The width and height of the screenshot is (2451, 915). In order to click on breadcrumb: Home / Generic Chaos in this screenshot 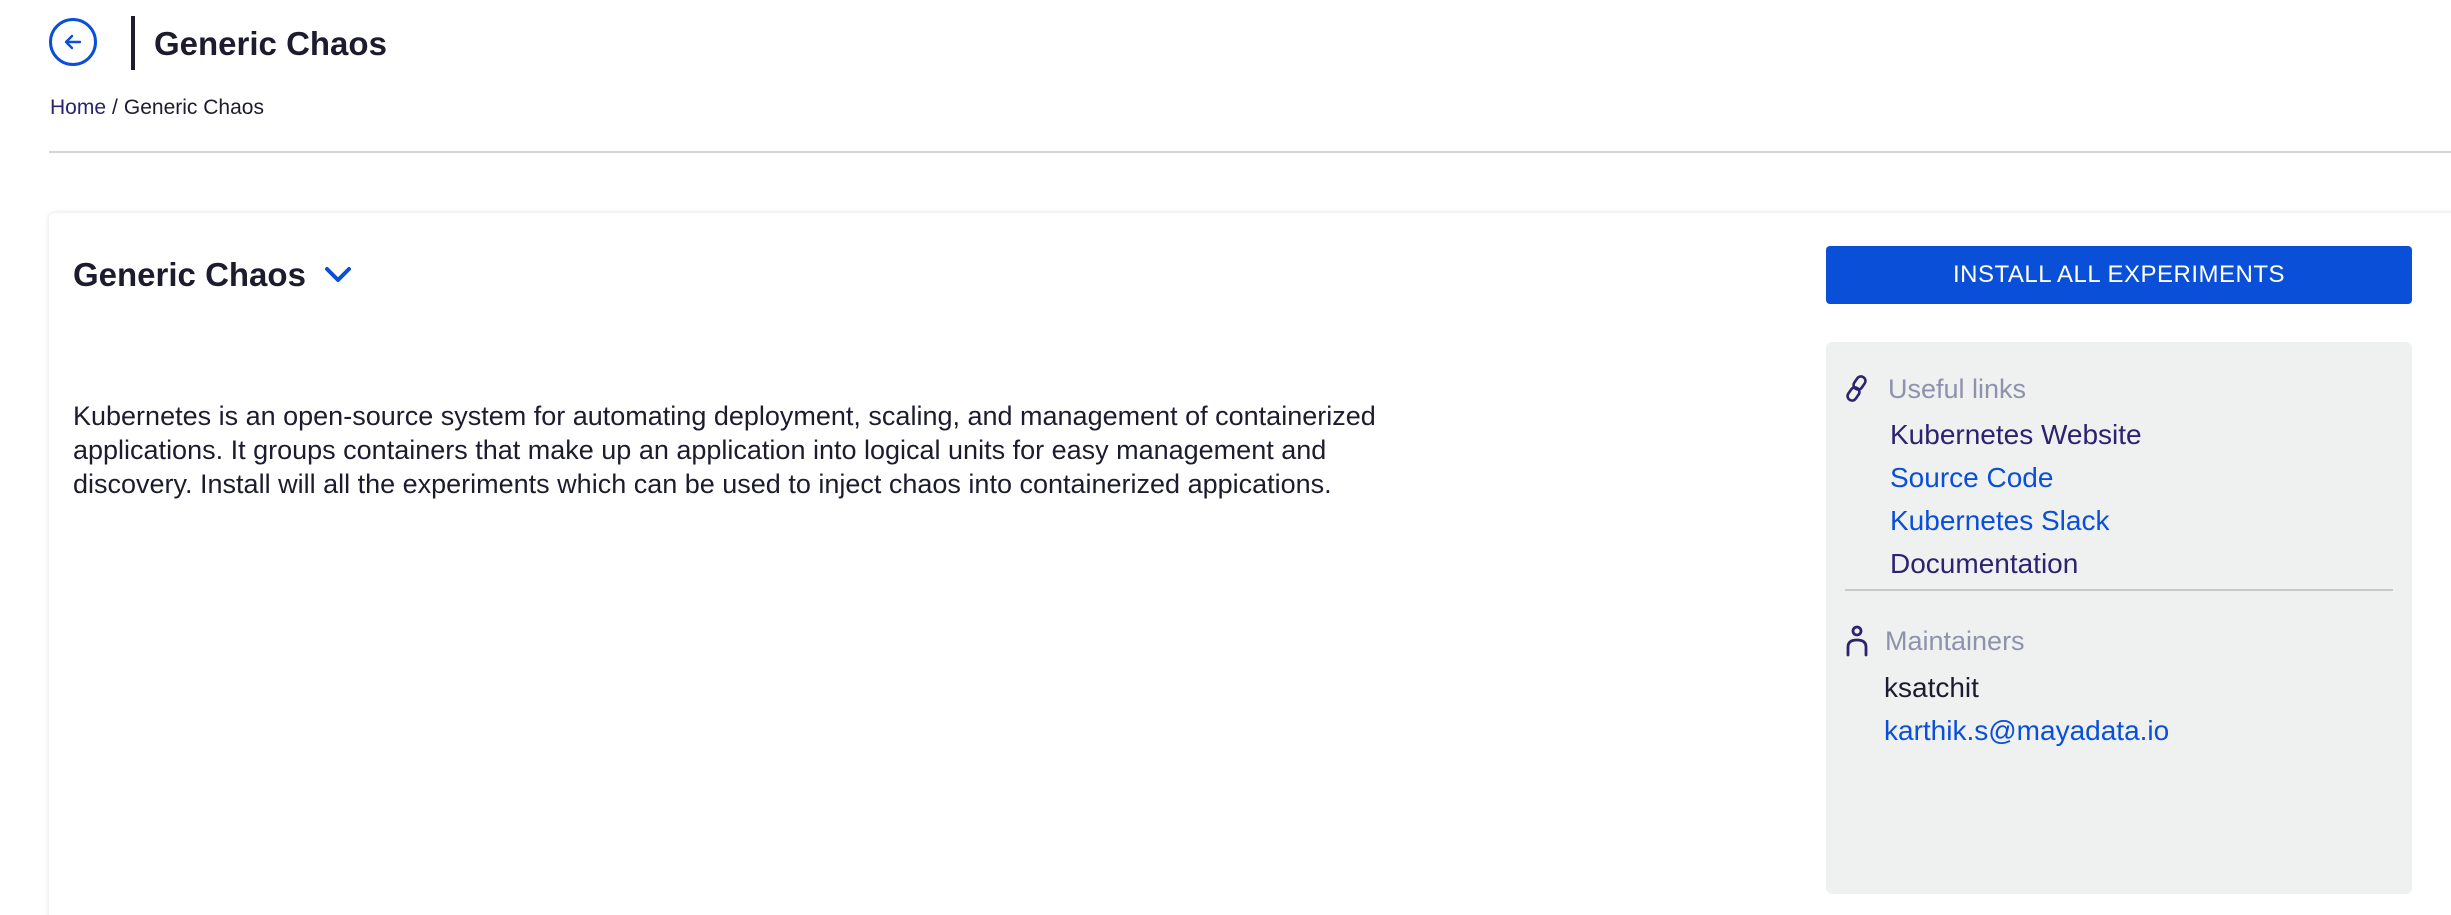, I will do `click(157, 108)`.